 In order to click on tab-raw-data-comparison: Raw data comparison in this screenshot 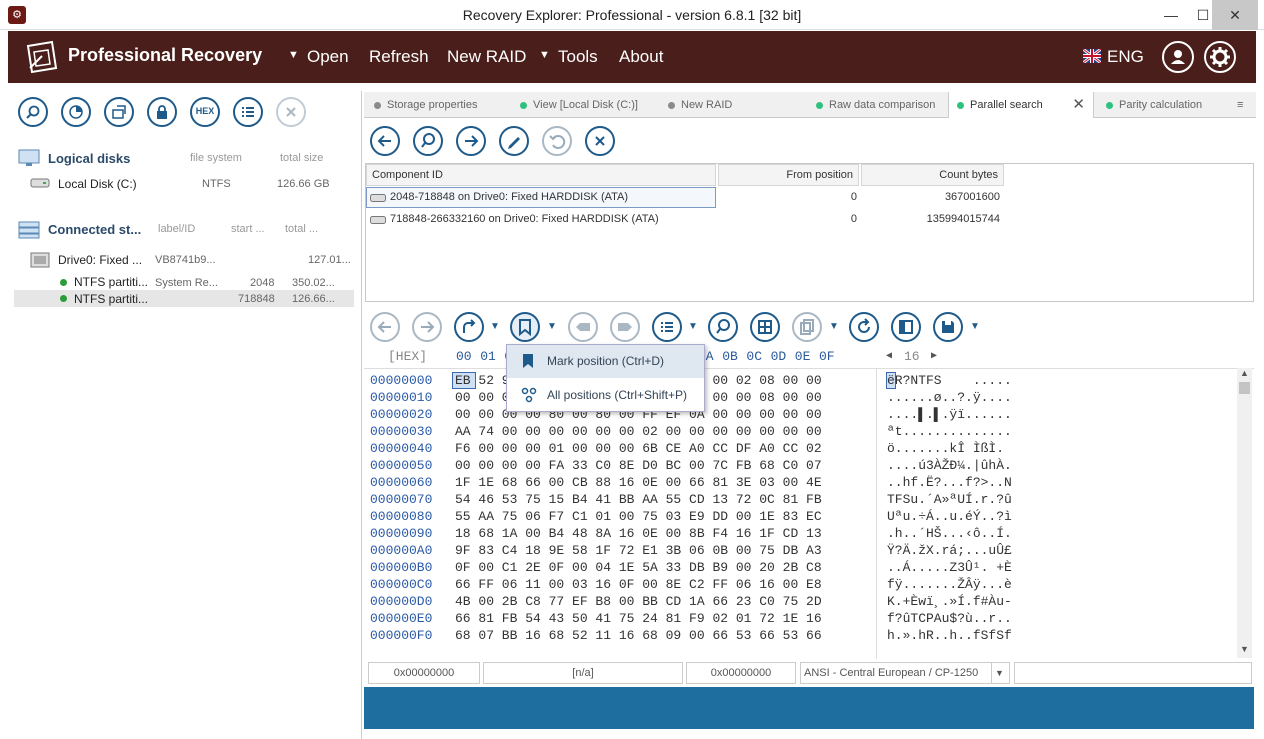, I will do `click(886, 105)`.